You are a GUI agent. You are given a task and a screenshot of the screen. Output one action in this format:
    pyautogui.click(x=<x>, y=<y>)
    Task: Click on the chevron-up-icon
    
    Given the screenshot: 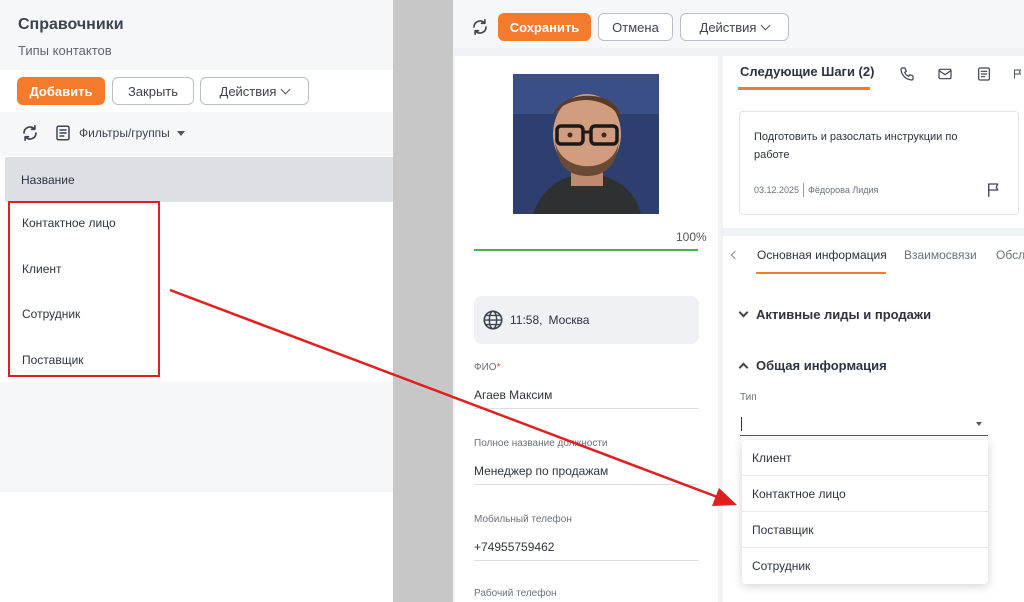 What is the action you would take?
    pyautogui.click(x=743, y=367)
    